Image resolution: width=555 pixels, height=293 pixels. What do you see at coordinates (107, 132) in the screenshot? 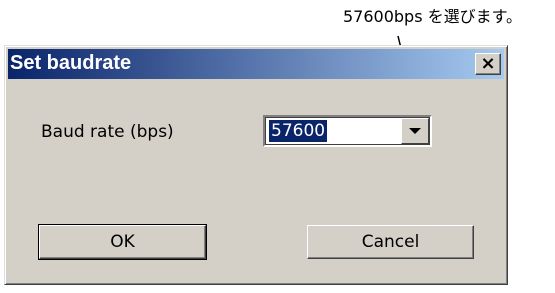
I see `baud-rate-label: Baud rate (bps)` at bounding box center [107, 132].